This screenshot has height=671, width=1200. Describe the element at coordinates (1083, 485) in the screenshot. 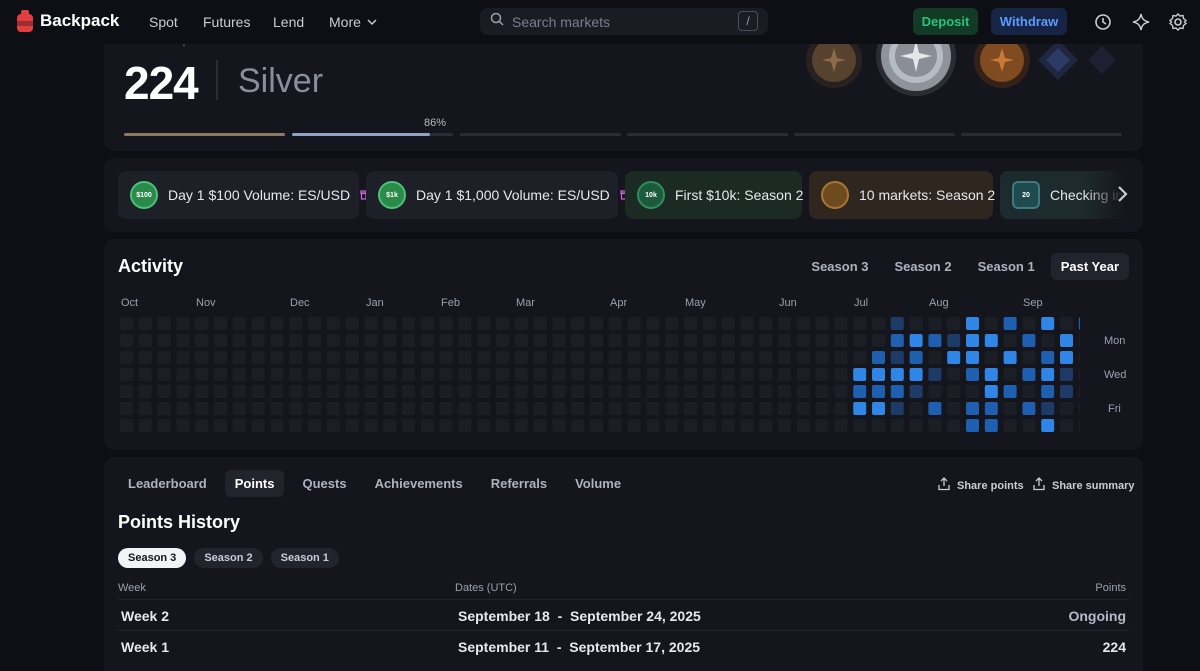

I see `share-summary-button: Share summary` at that location.